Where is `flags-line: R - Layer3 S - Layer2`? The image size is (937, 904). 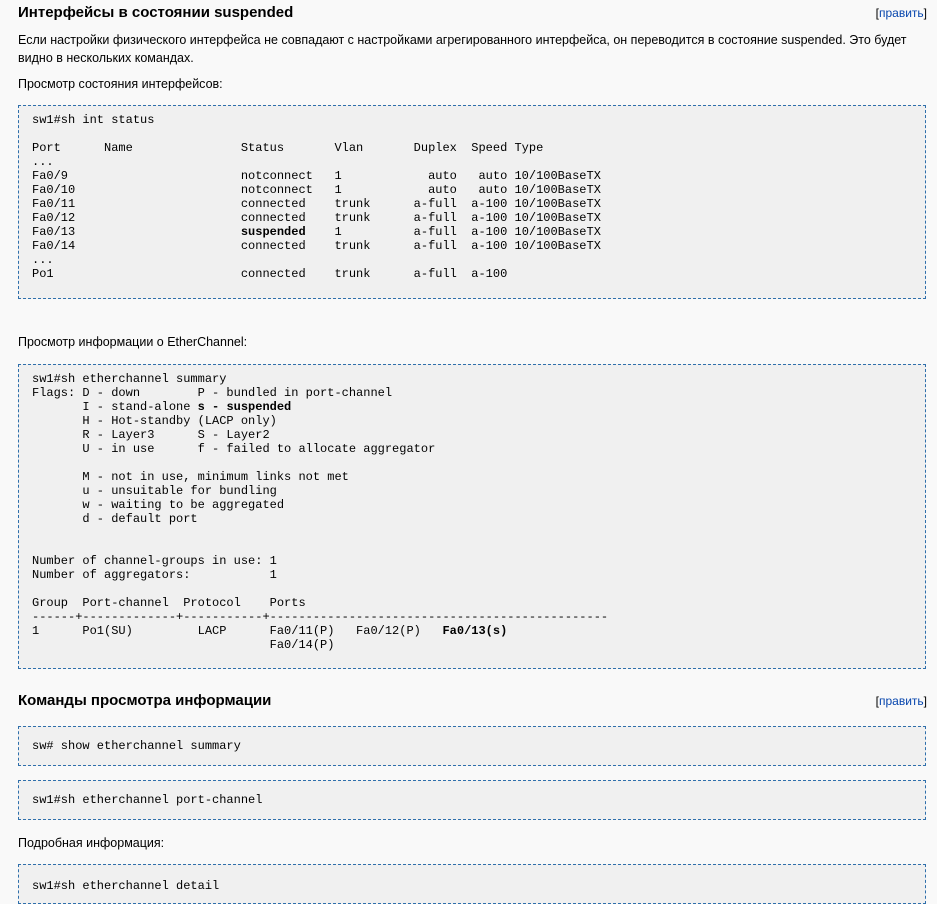 flags-line: R - Layer3 S - Layer2 is located at coordinates (151, 435).